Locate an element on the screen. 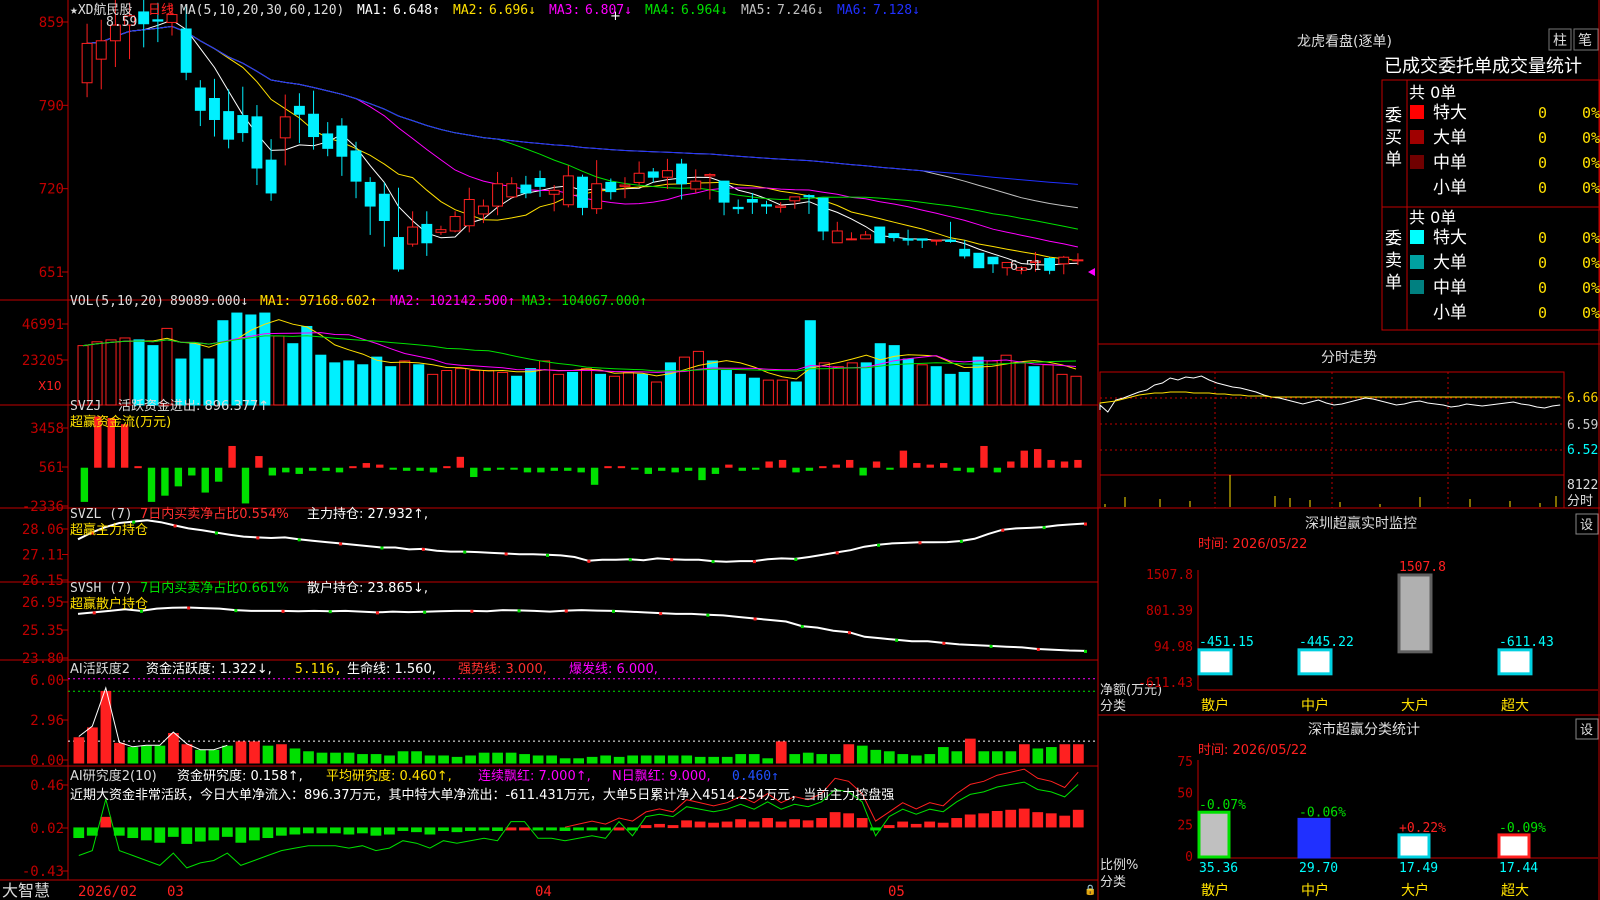 This screenshot has height=900, width=1600. volume-chart is located at coordinates (579, 359).